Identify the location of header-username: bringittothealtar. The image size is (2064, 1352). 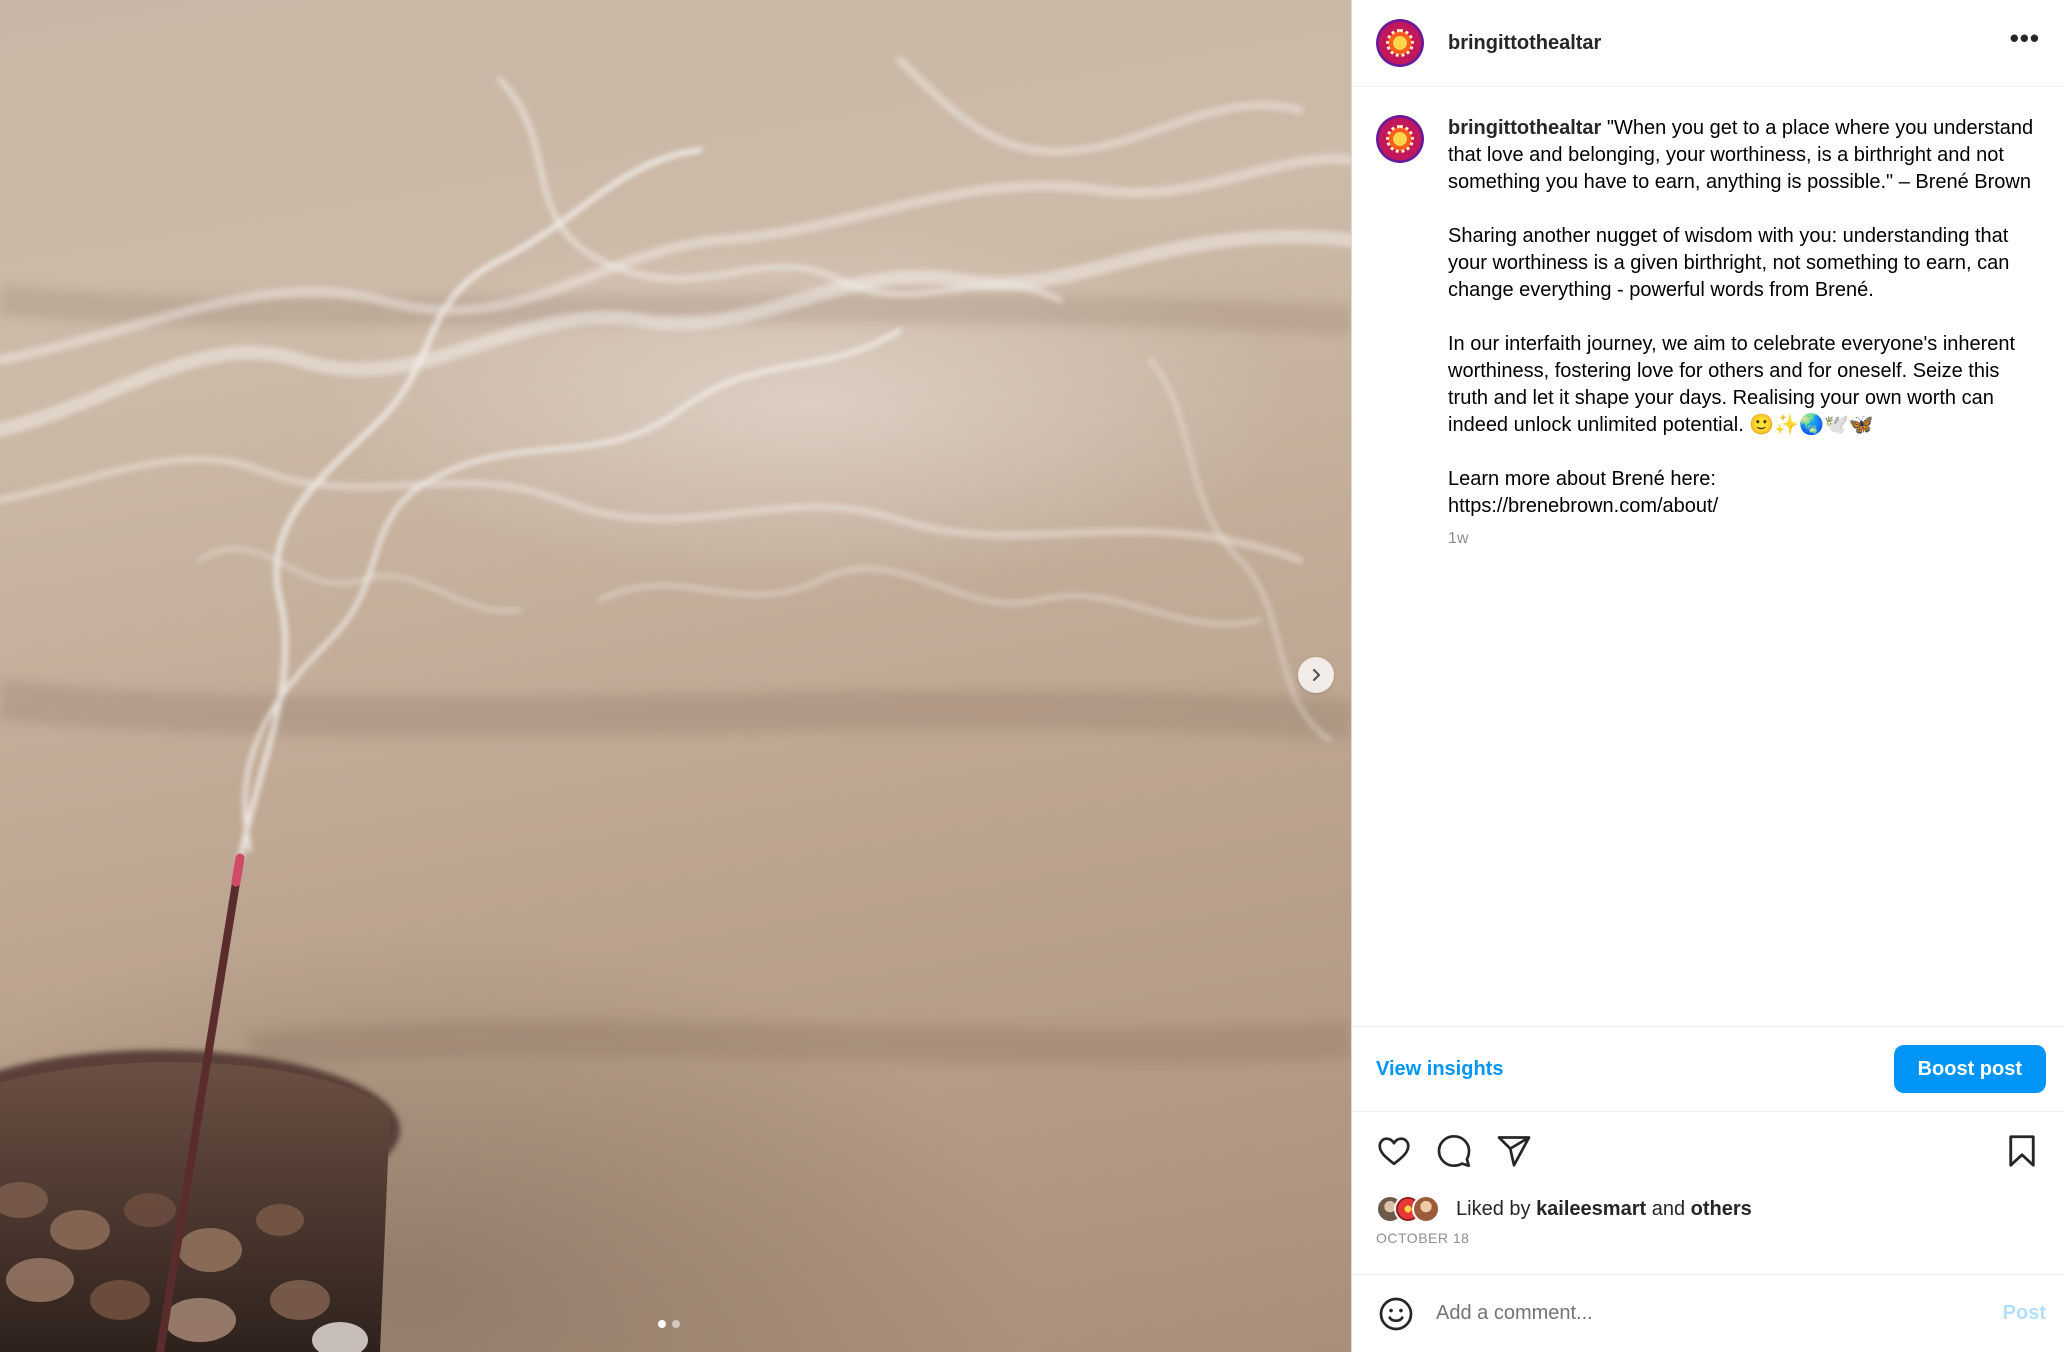
(1524, 43).